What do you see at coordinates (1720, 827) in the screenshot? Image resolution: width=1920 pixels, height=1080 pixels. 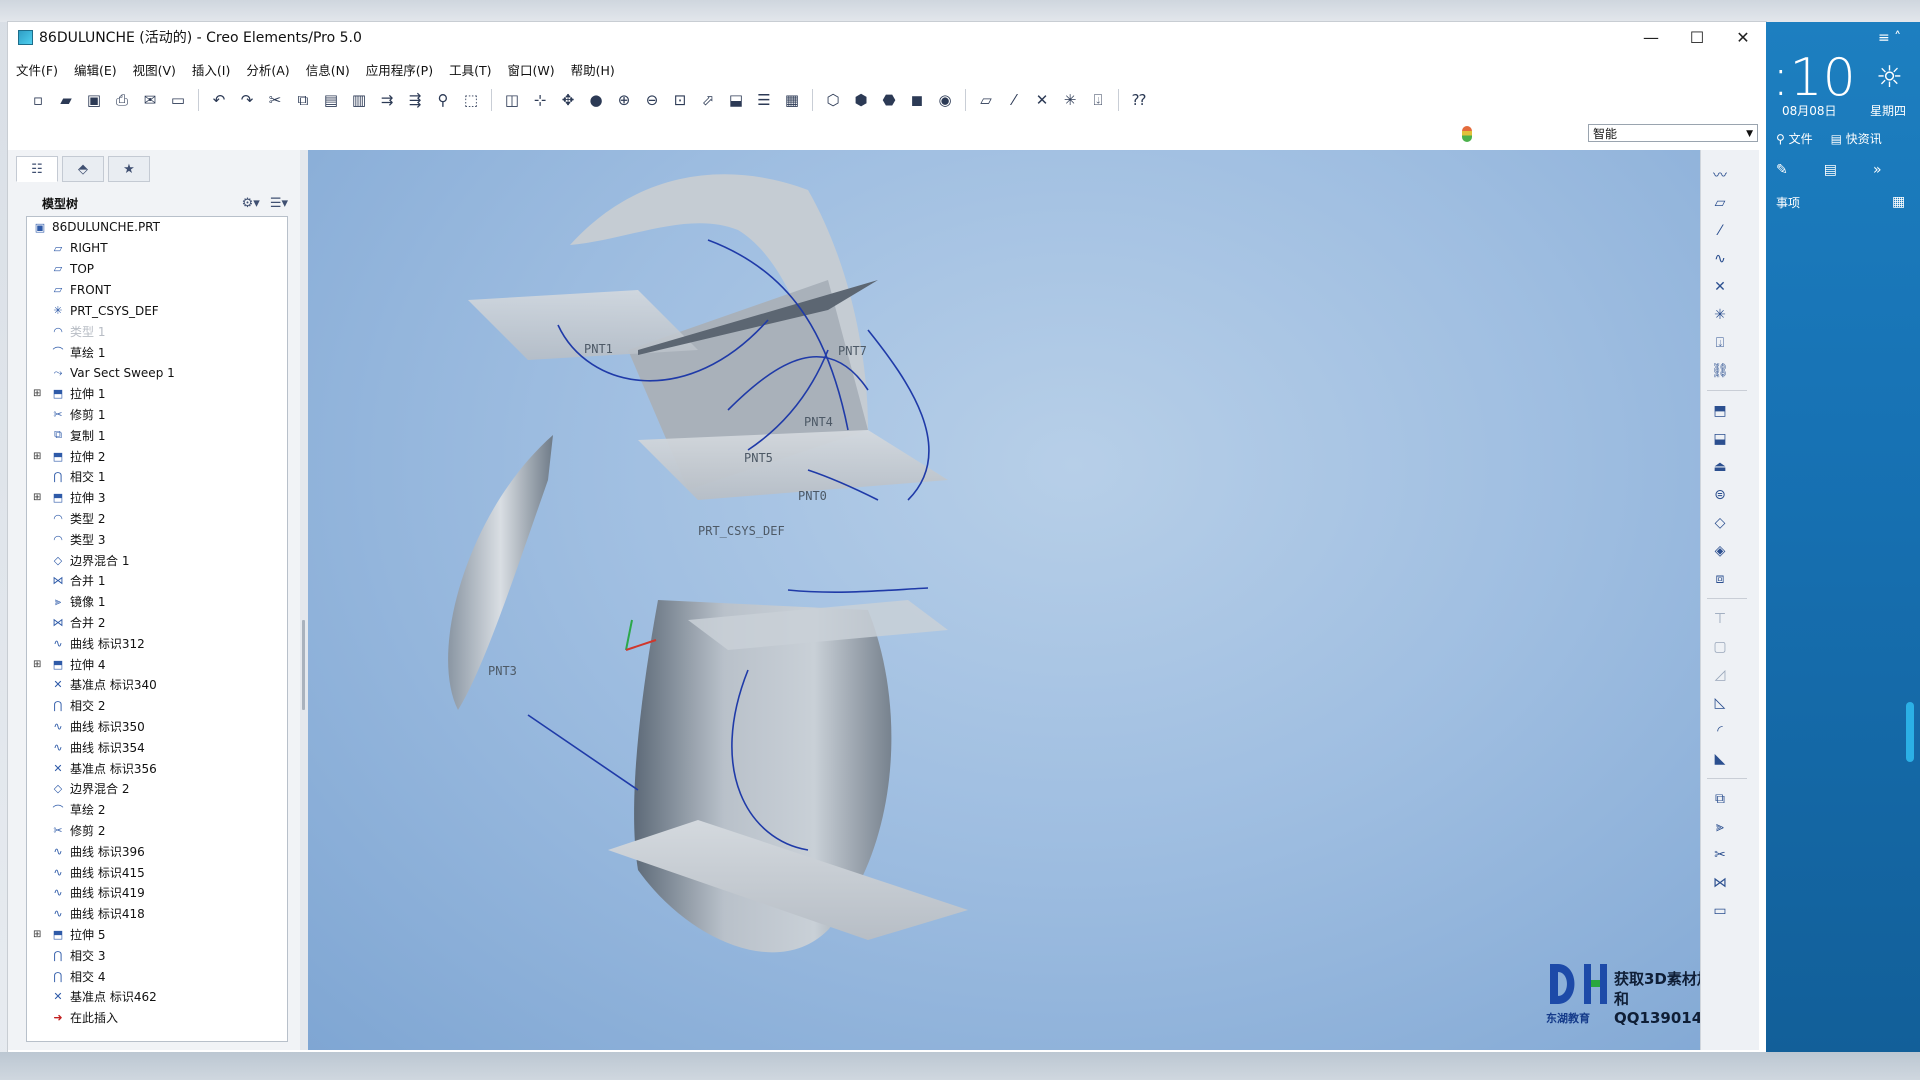 I see `mirror-tool-icon: ⫸` at bounding box center [1720, 827].